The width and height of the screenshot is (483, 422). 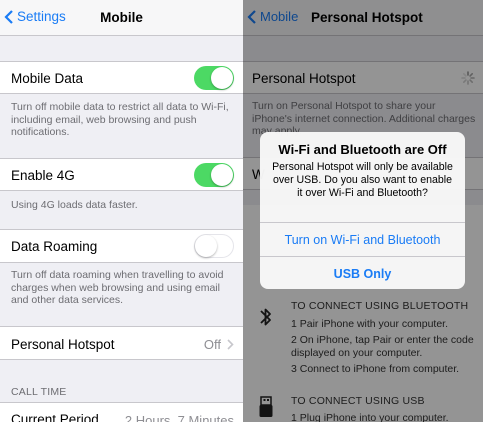 What do you see at coordinates (43, 175) in the screenshot?
I see `enable-4g-label: Enable 4G` at bounding box center [43, 175].